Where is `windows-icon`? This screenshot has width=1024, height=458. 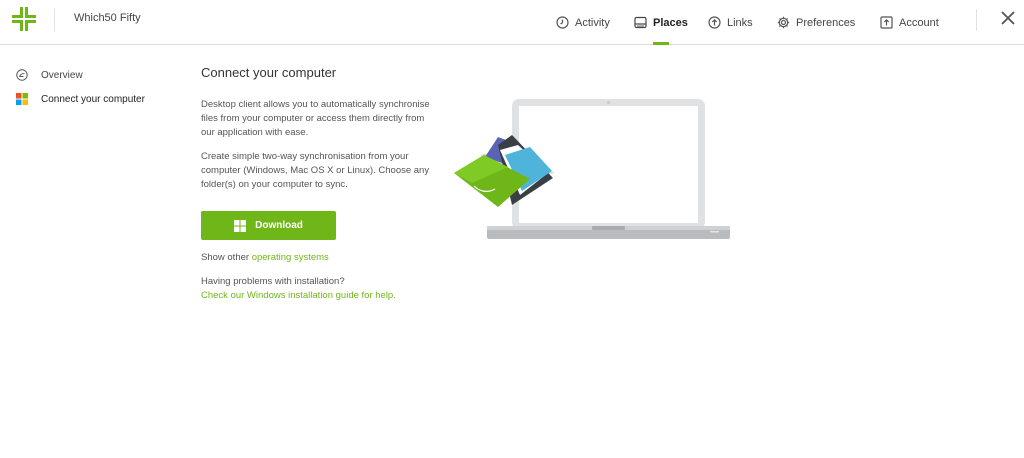
windows-icon is located at coordinates (22, 99).